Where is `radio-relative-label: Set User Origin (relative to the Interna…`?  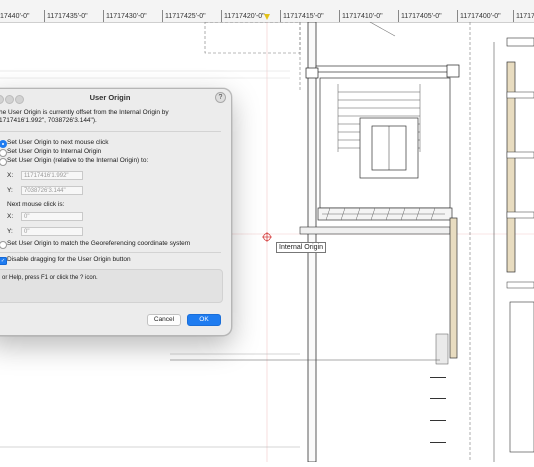
radio-relative-label: Set User Origin (relative to the Interna… is located at coordinates (77, 161).